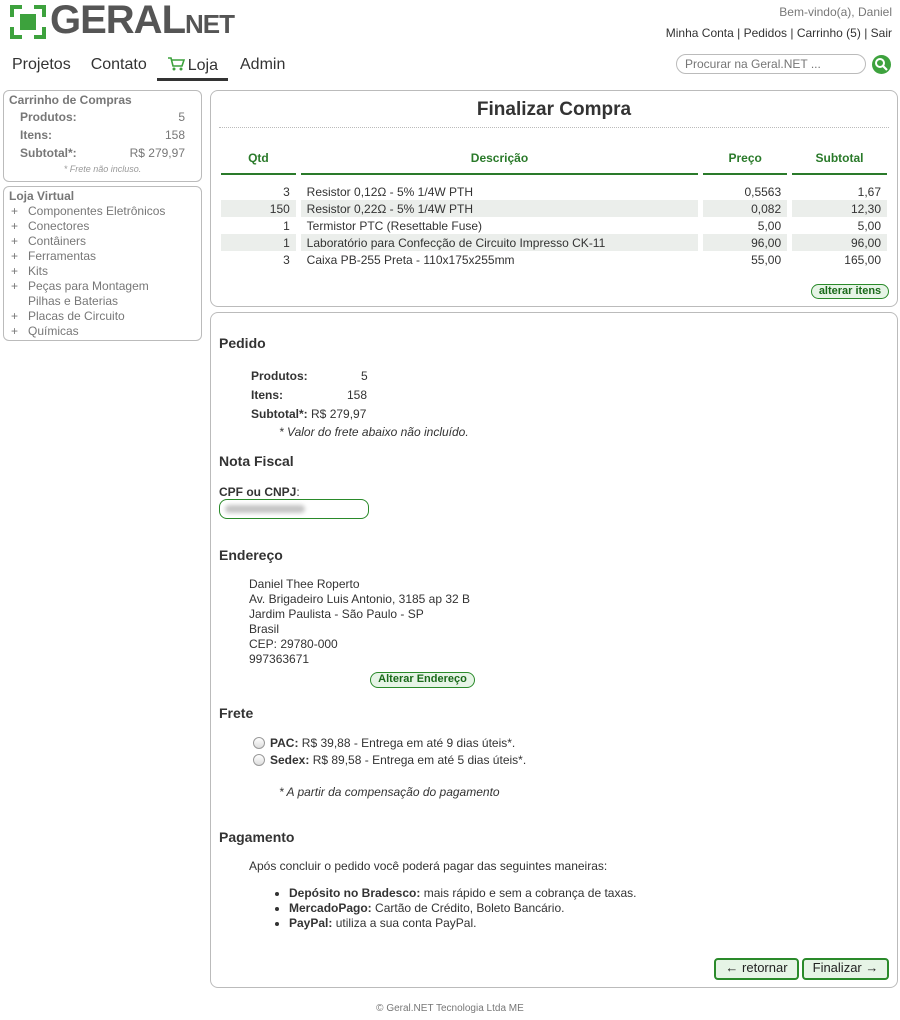 Image resolution: width=900 pixels, height=1020 pixels. I want to click on cpf-label: CPF ou CNPJ:, so click(259, 492).